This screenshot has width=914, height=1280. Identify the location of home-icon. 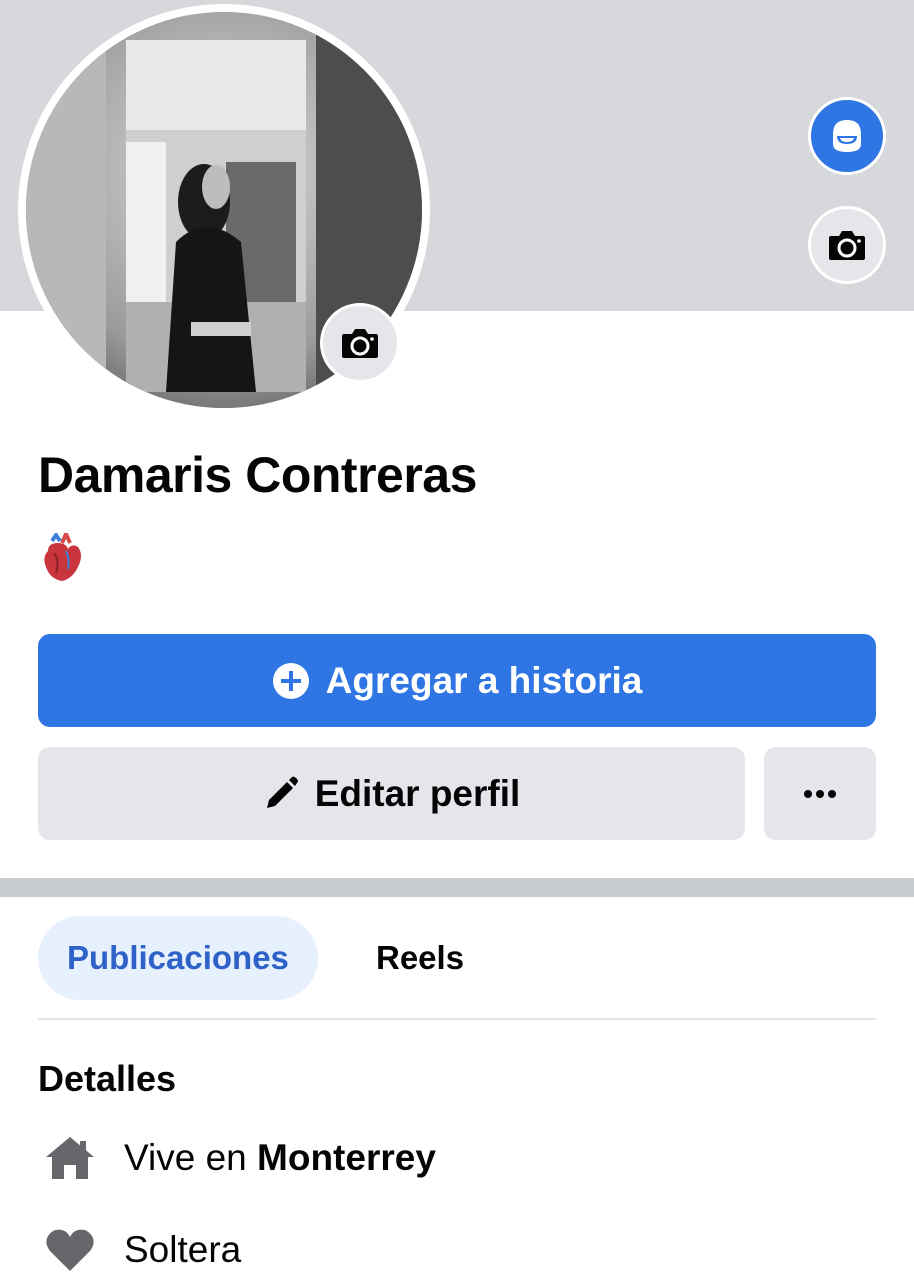
(70, 1158).